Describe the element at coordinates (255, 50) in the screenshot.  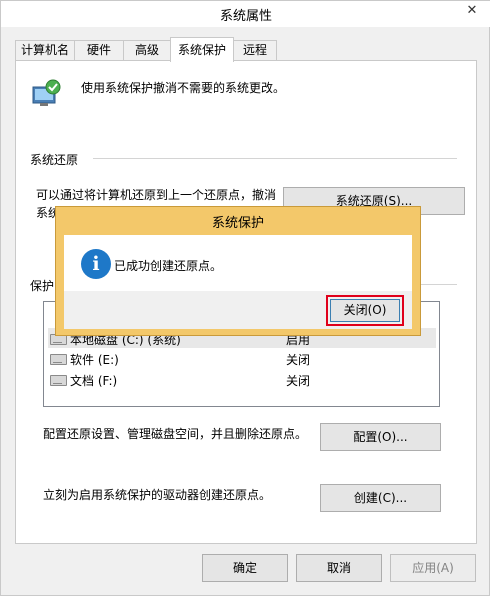
I see `tab-remote: 远程` at that location.